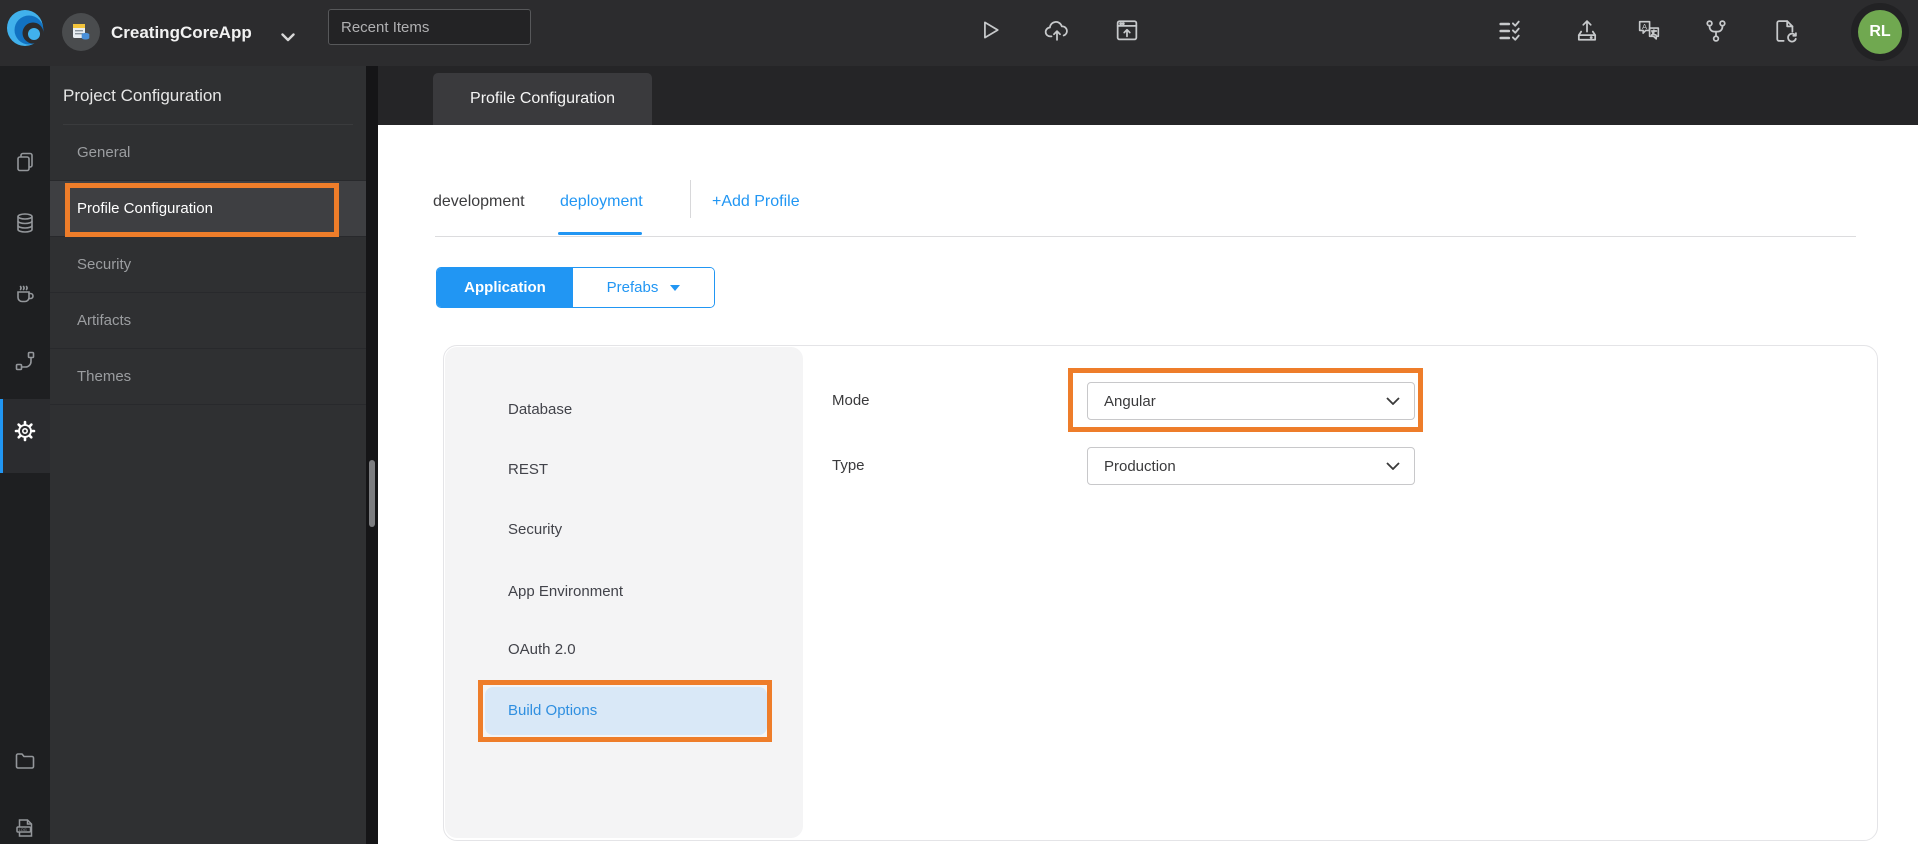  I want to click on checklist-button, so click(1510, 31).